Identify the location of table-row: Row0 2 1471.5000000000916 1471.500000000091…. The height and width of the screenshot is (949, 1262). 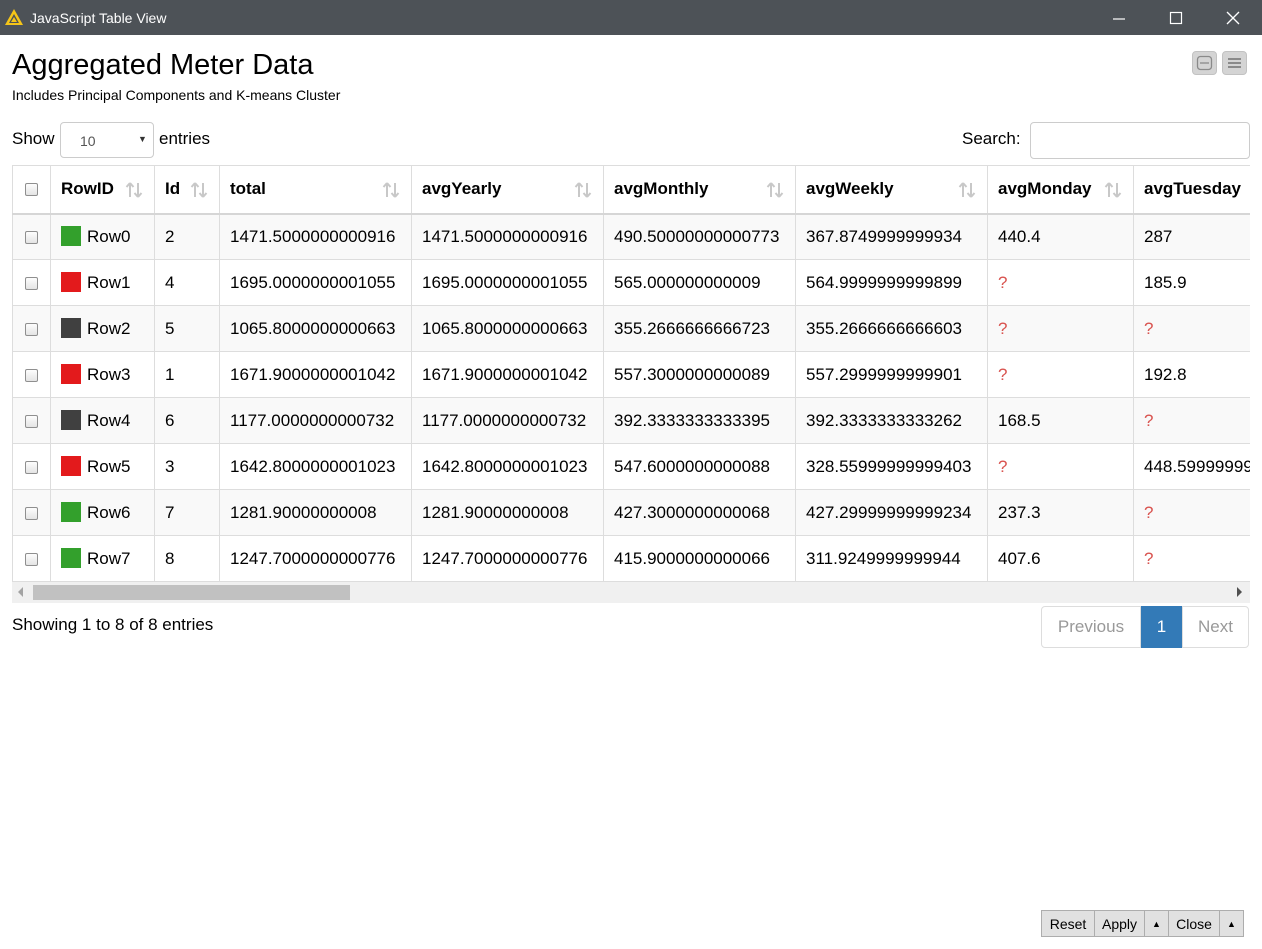
(631, 236).